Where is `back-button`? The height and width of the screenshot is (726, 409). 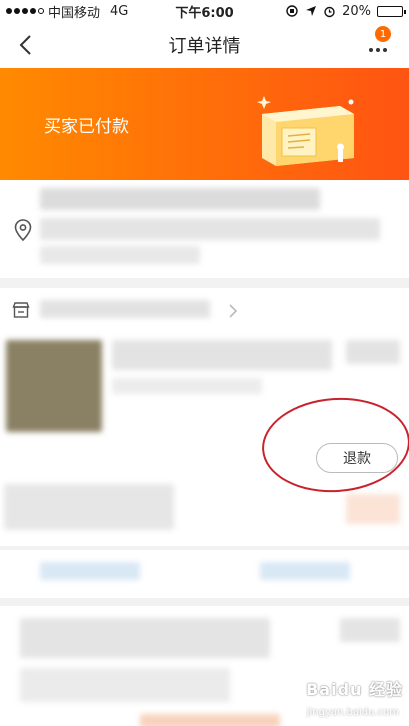
back-button is located at coordinates (25, 45).